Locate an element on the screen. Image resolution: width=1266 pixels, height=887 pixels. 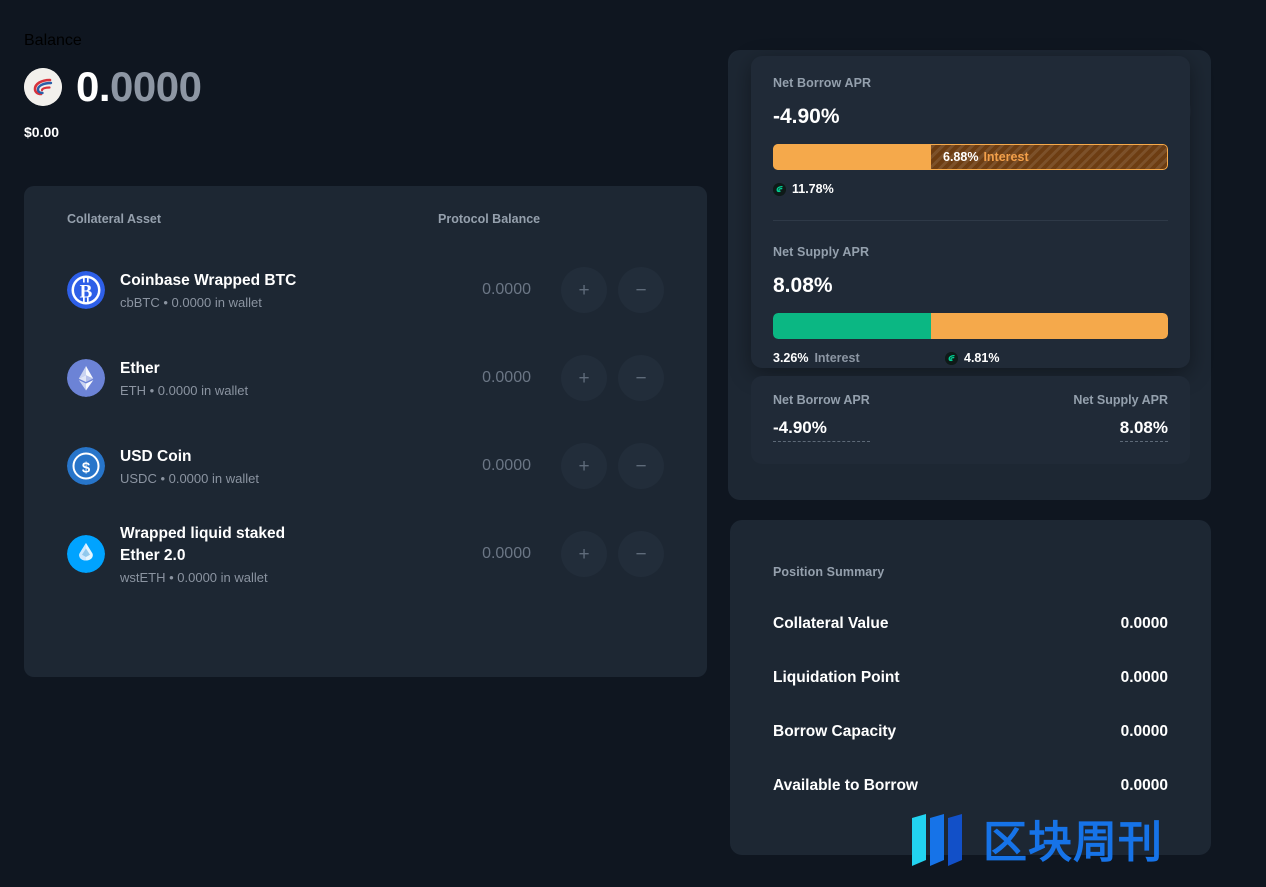
summary-label: Borrow Capacity is located at coordinates (835, 731).